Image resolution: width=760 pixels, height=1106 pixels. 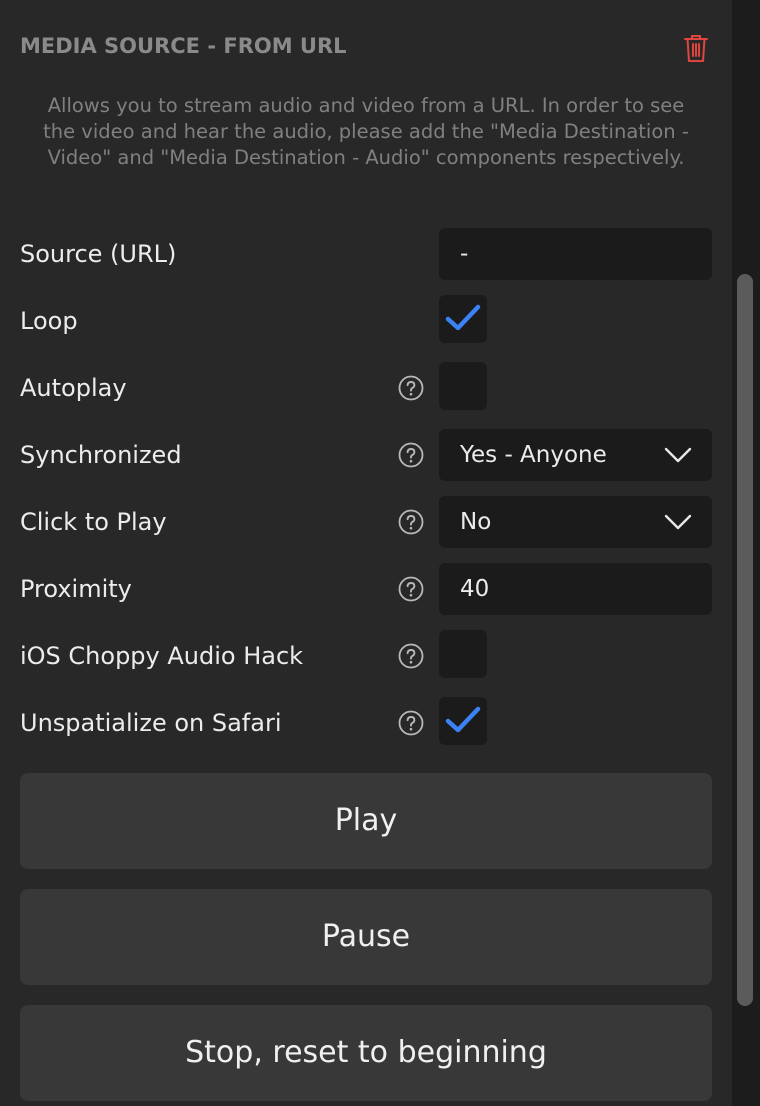 I want to click on unspatialize-on-safari-label: Unspatialize on Safari, so click(x=151, y=723).